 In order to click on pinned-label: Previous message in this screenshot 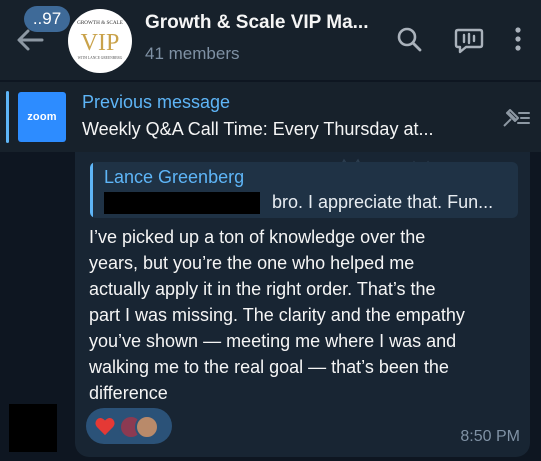, I will do `click(156, 102)`.